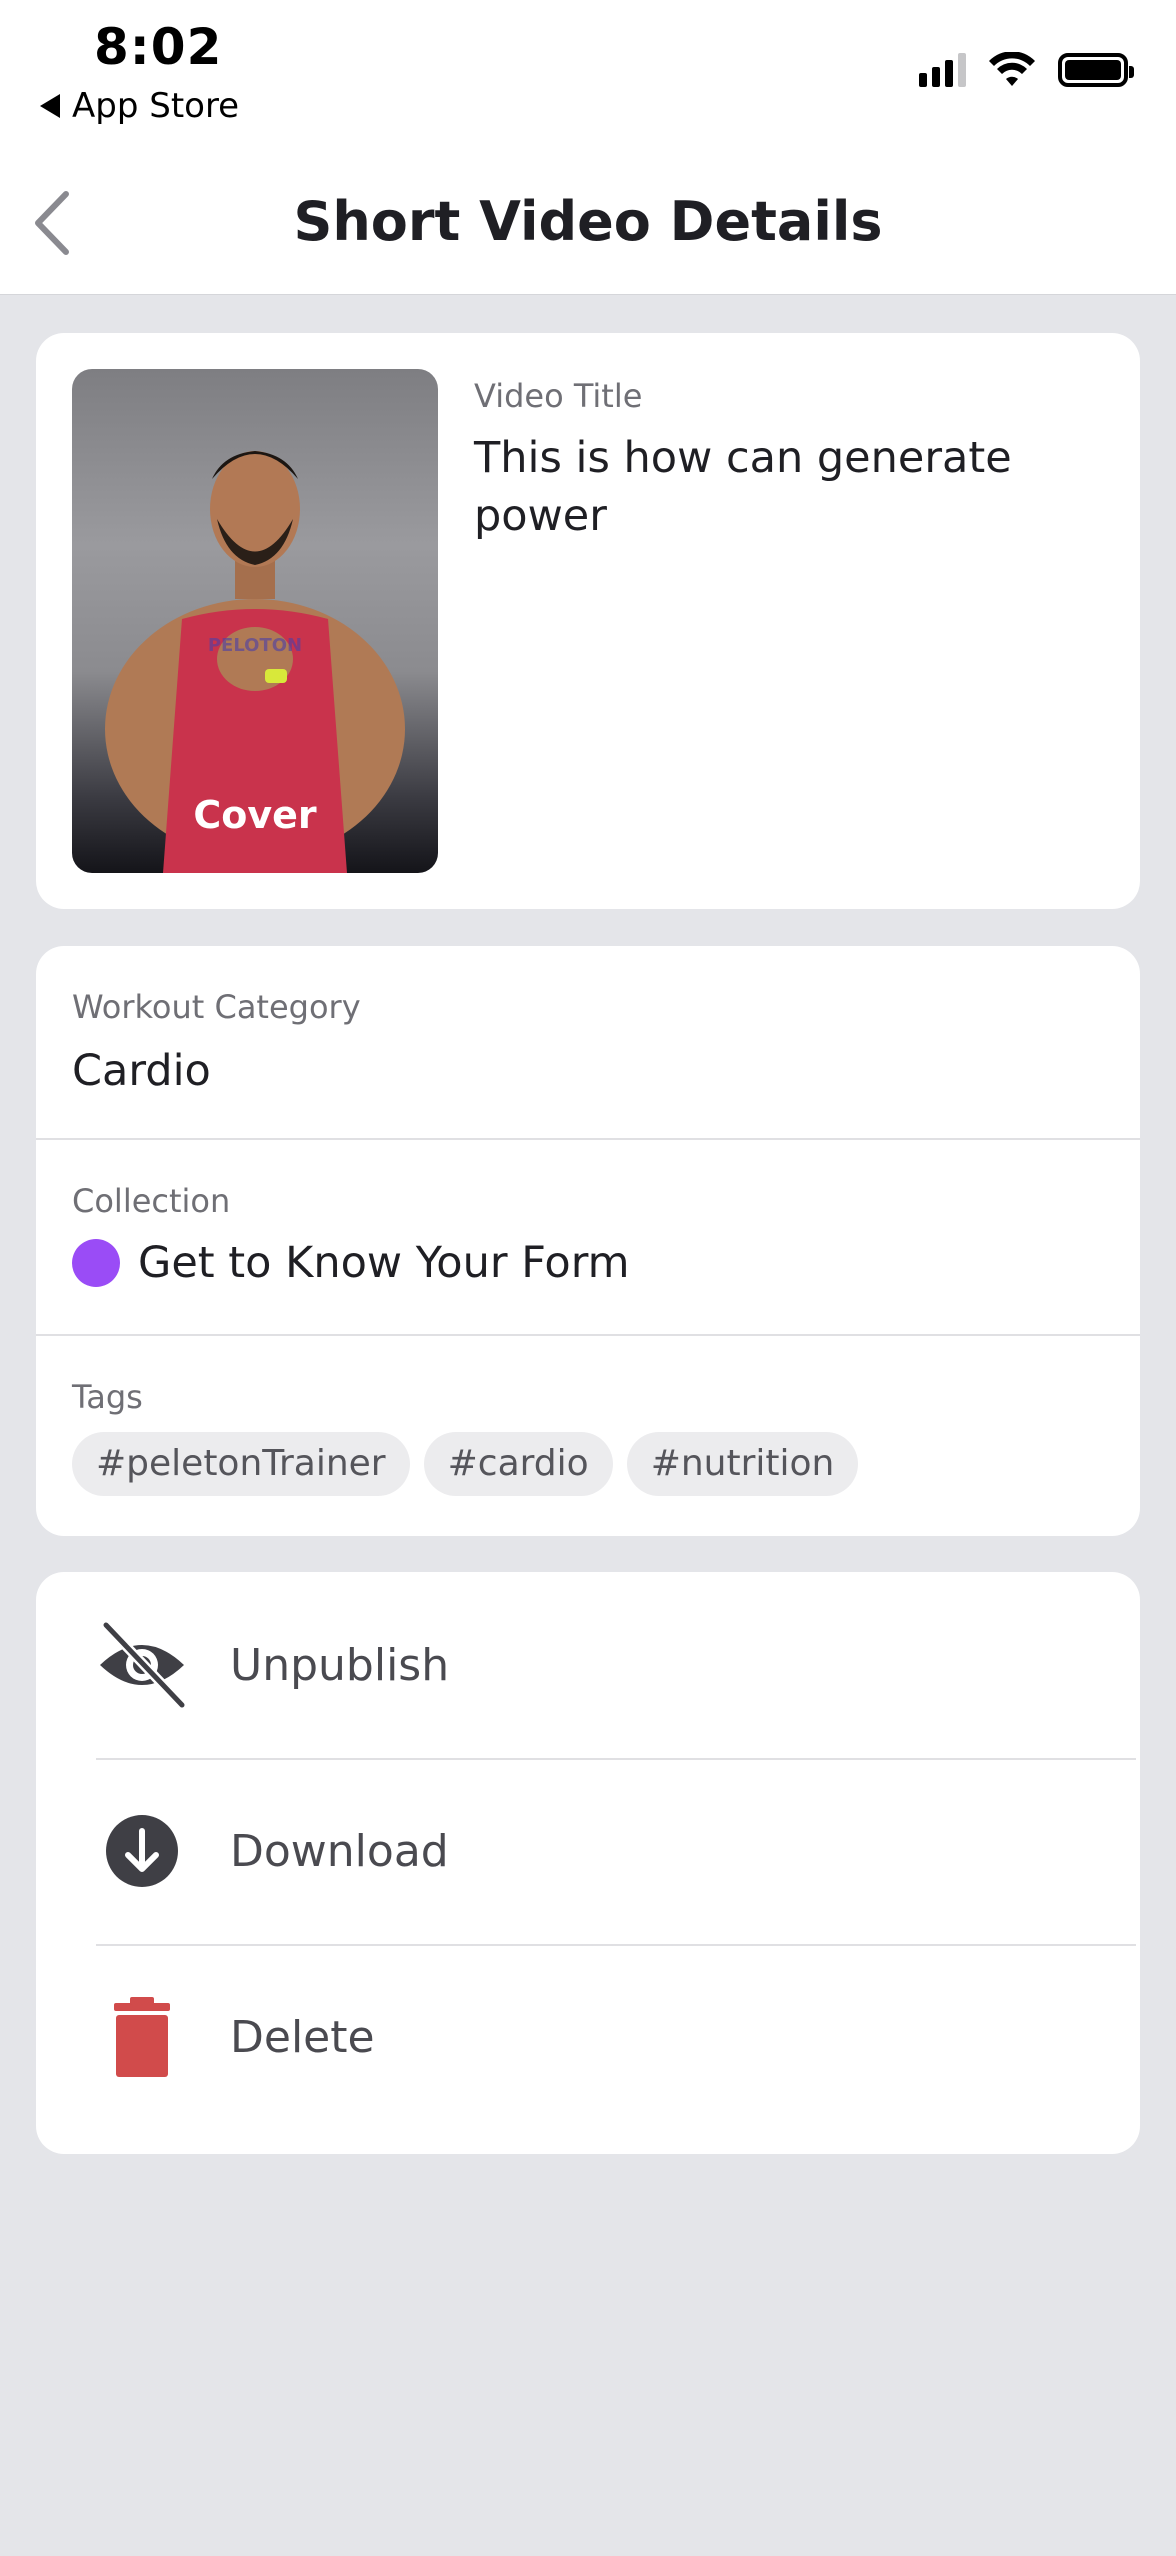  Describe the element at coordinates (156, 106) in the screenshot. I see `back-app-label: App Store` at that location.